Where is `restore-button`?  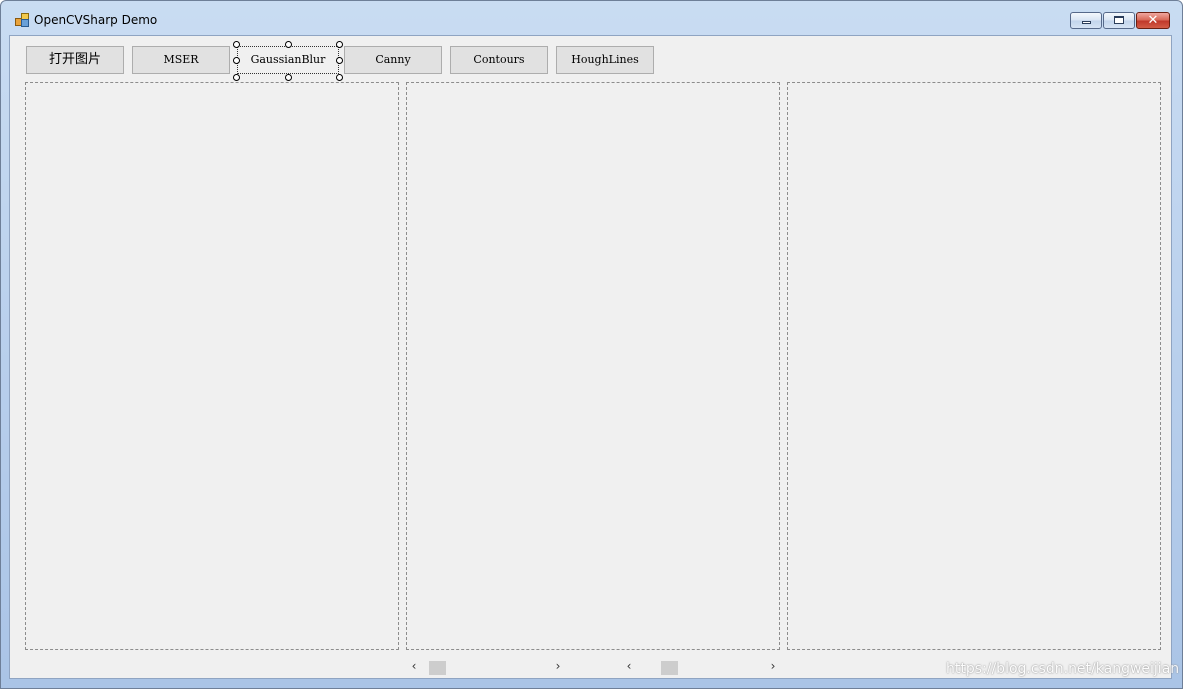 restore-button is located at coordinates (1119, 20).